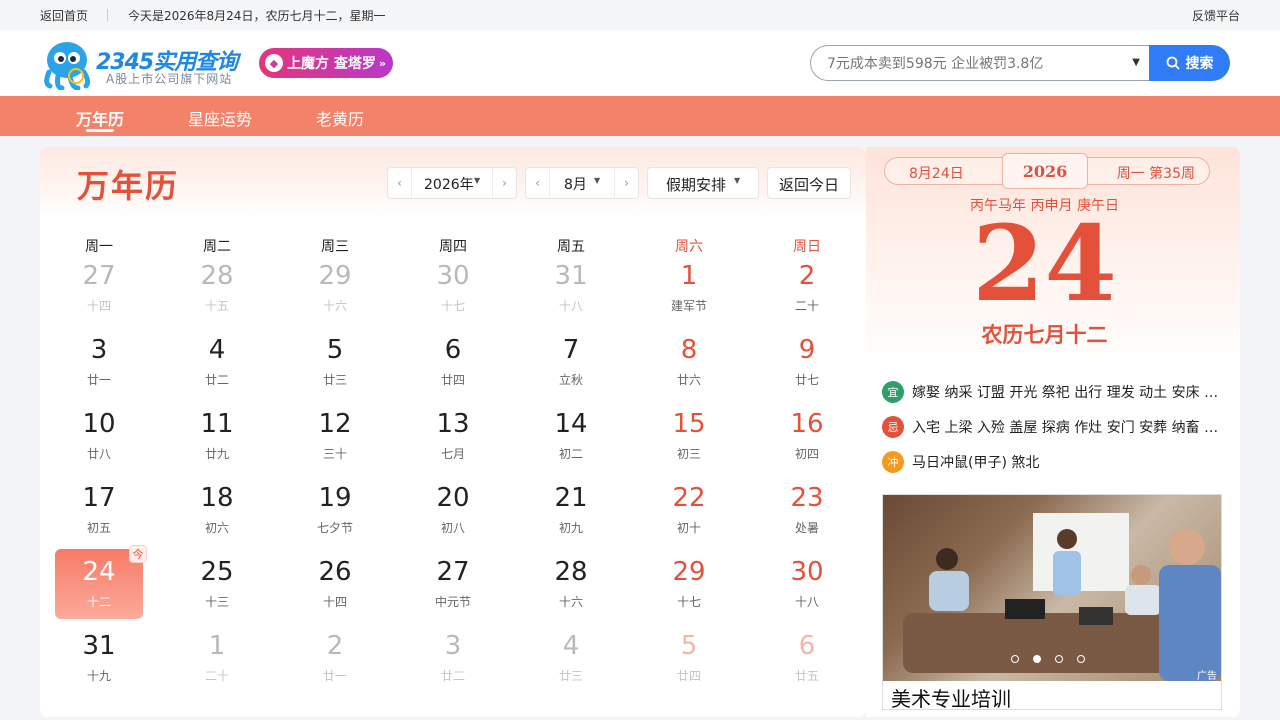 The height and width of the screenshot is (720, 1280). Describe the element at coordinates (449, 184) in the screenshot. I see `year-value: 2026年` at that location.